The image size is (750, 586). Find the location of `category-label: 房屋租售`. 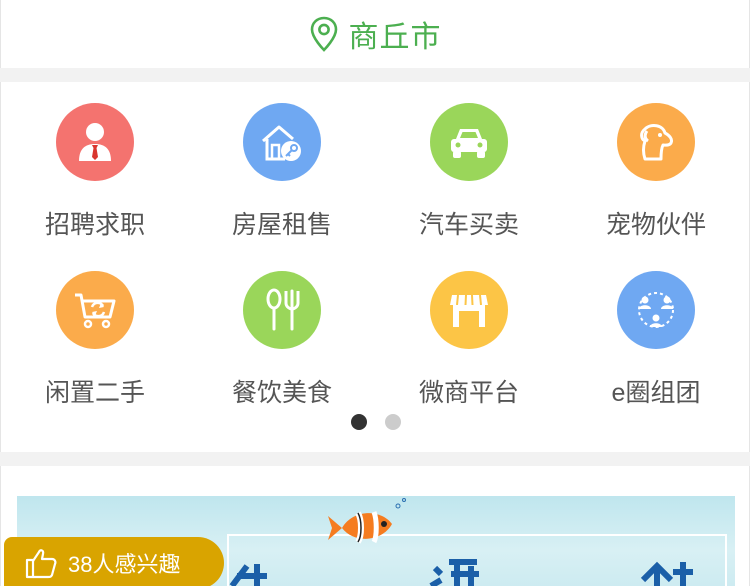

category-label: 房屋租售 is located at coordinates (281, 225).